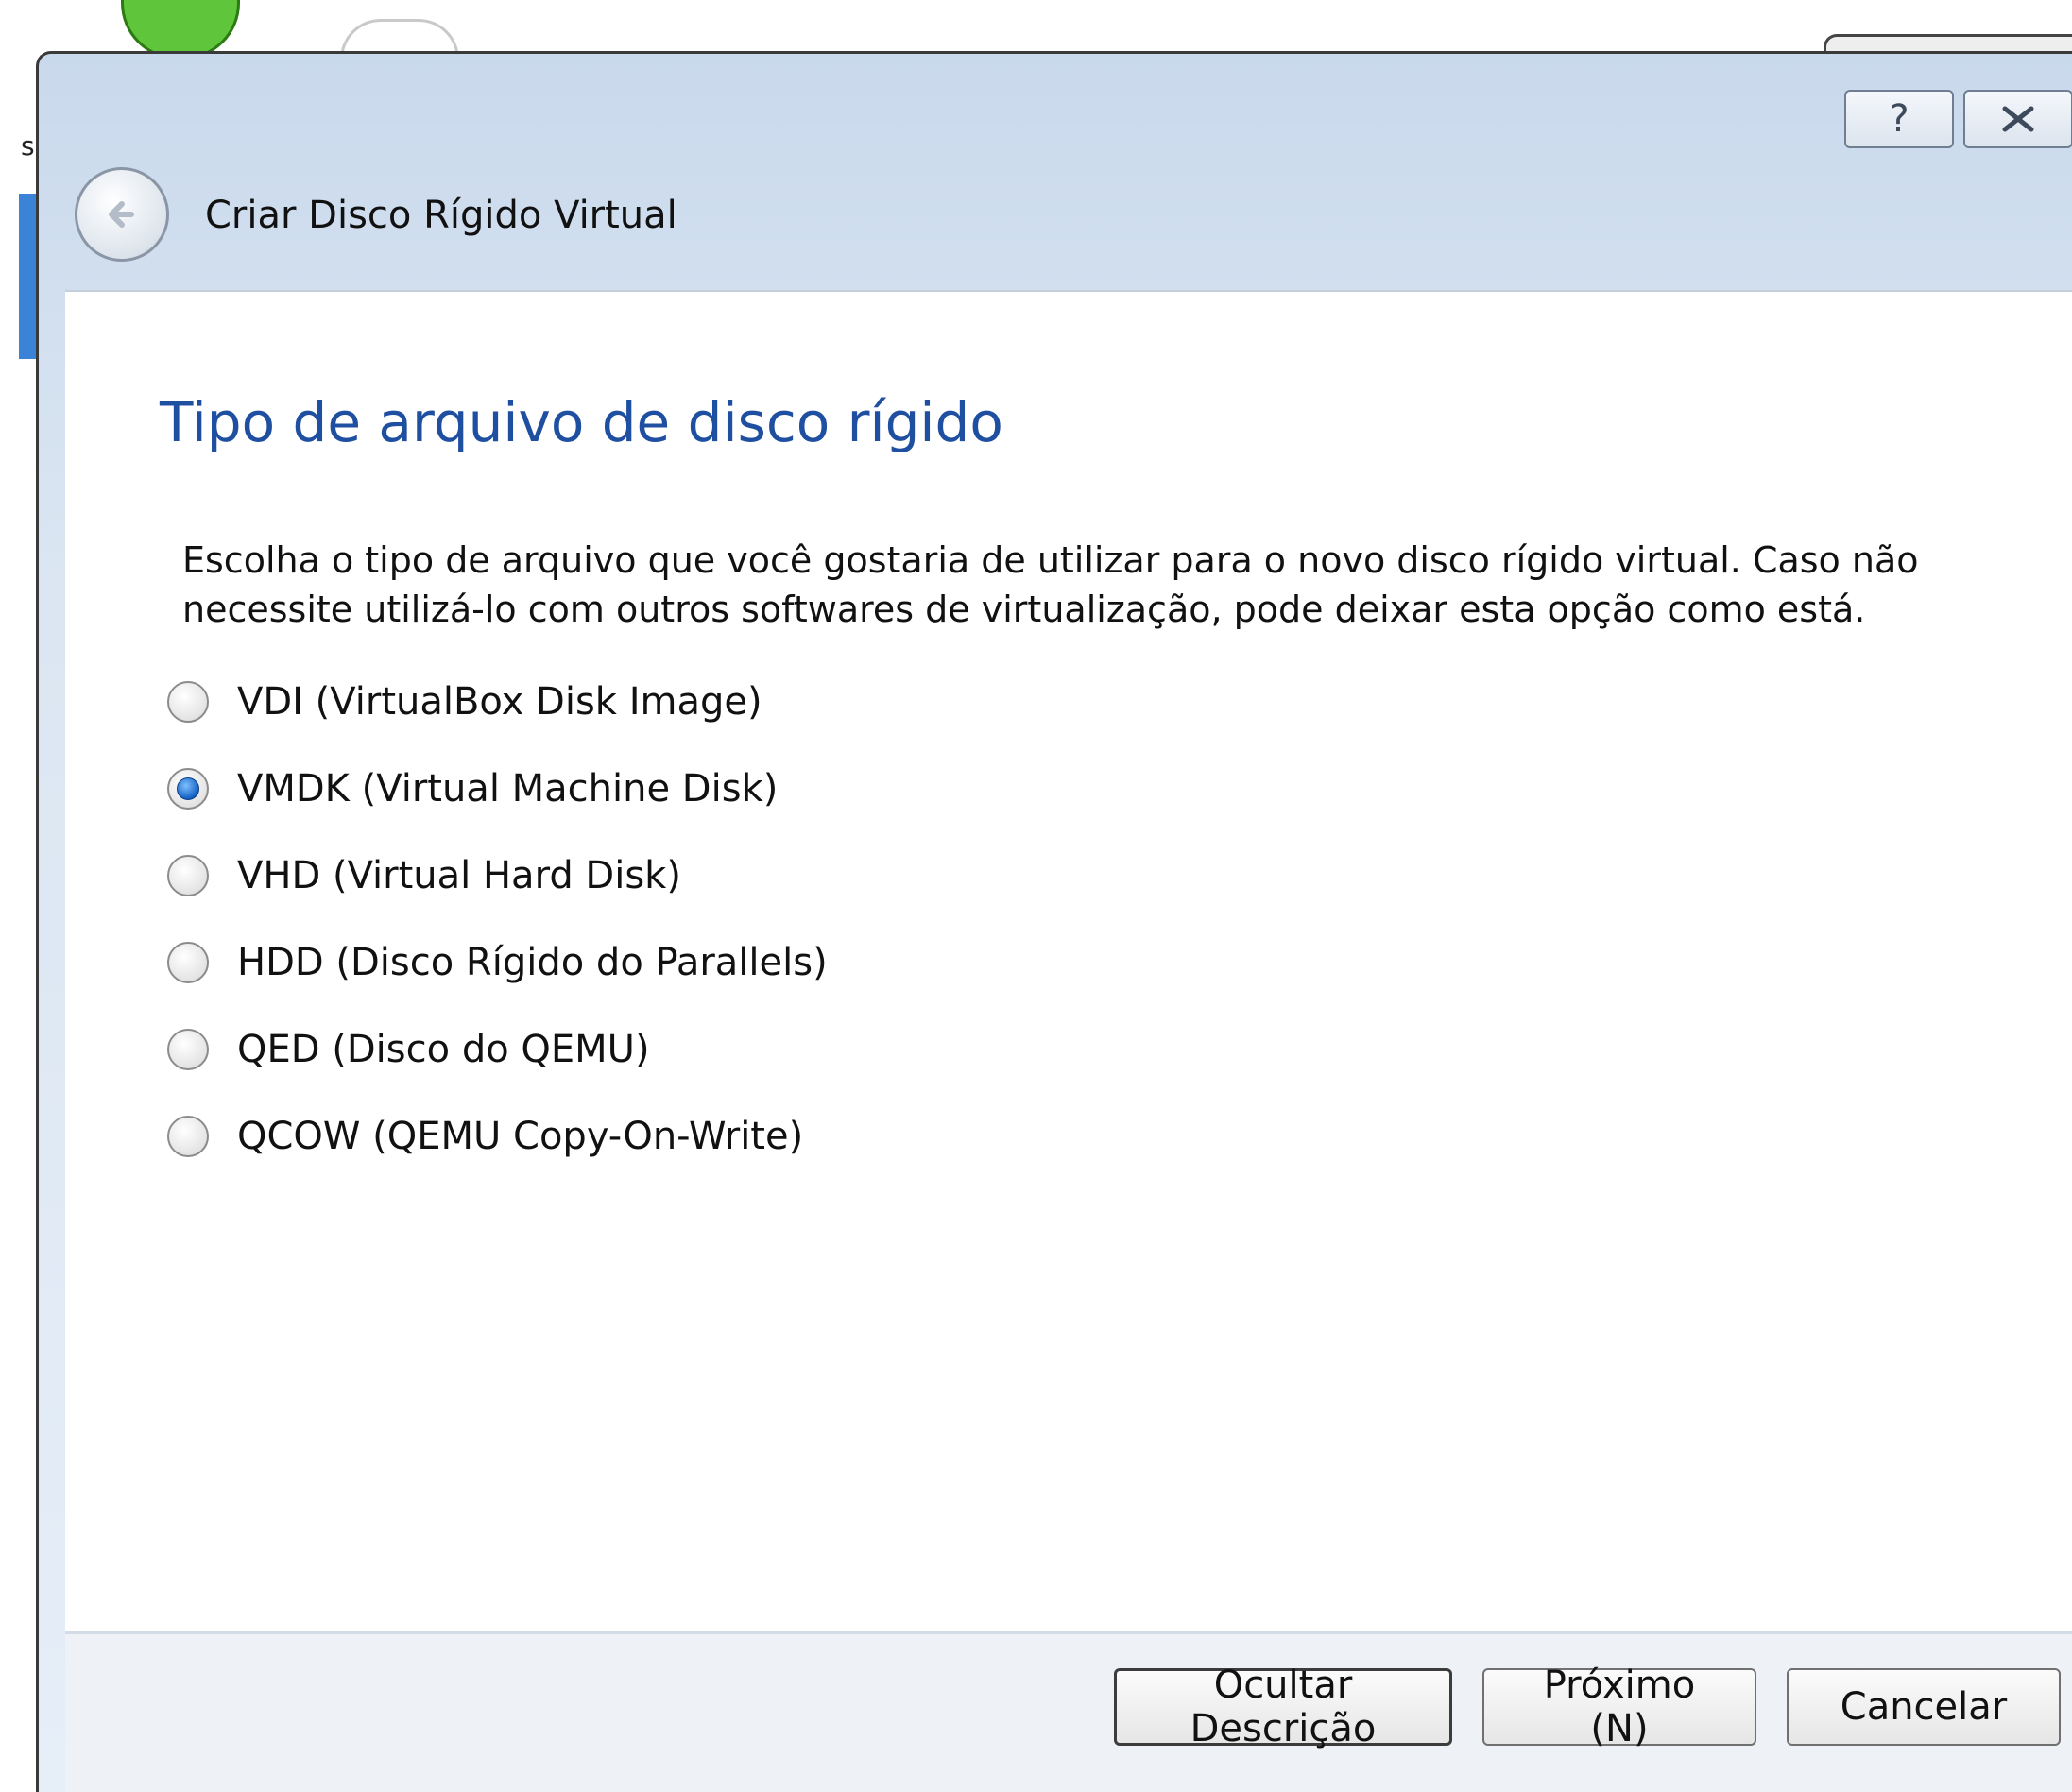 This screenshot has width=2072, height=1792. I want to click on option-vhd: VHD (Virtual Hard Disk), so click(497, 875).